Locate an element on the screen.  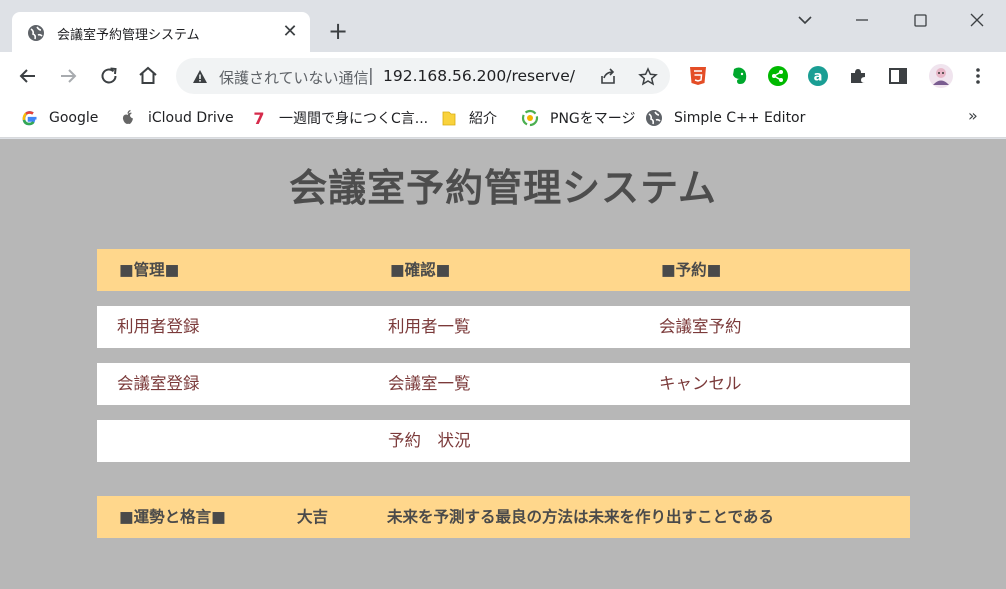
reservation-status-link: 予約 状況 is located at coordinates (429, 441).